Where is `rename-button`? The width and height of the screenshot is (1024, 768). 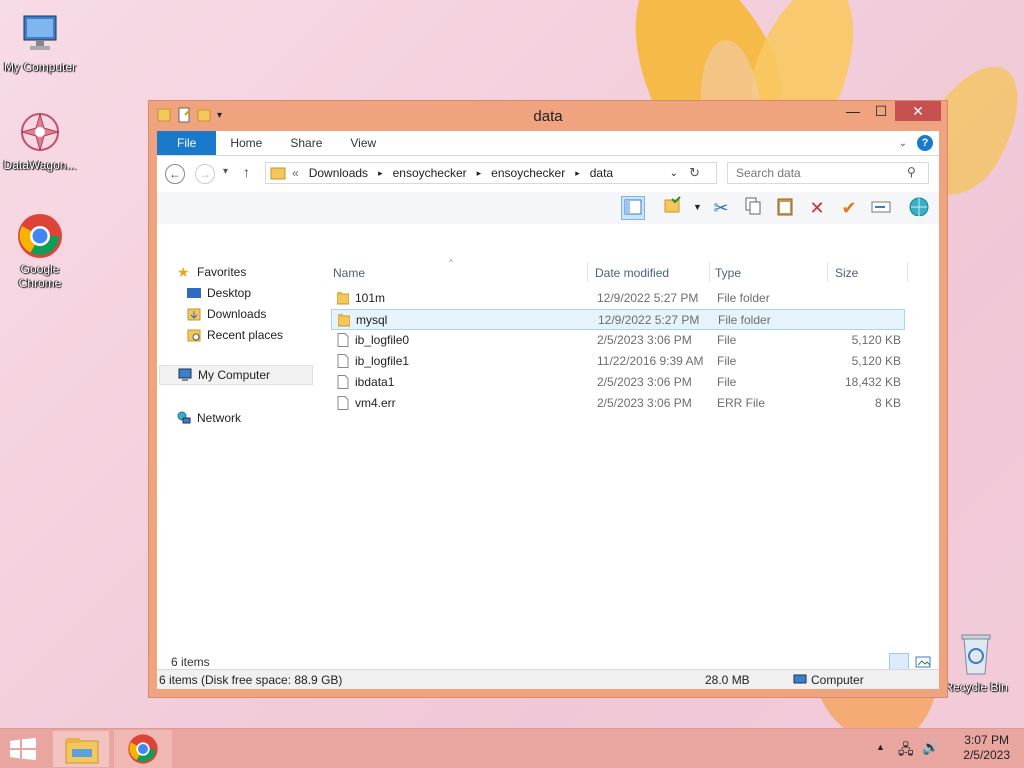 rename-button is located at coordinates (881, 208).